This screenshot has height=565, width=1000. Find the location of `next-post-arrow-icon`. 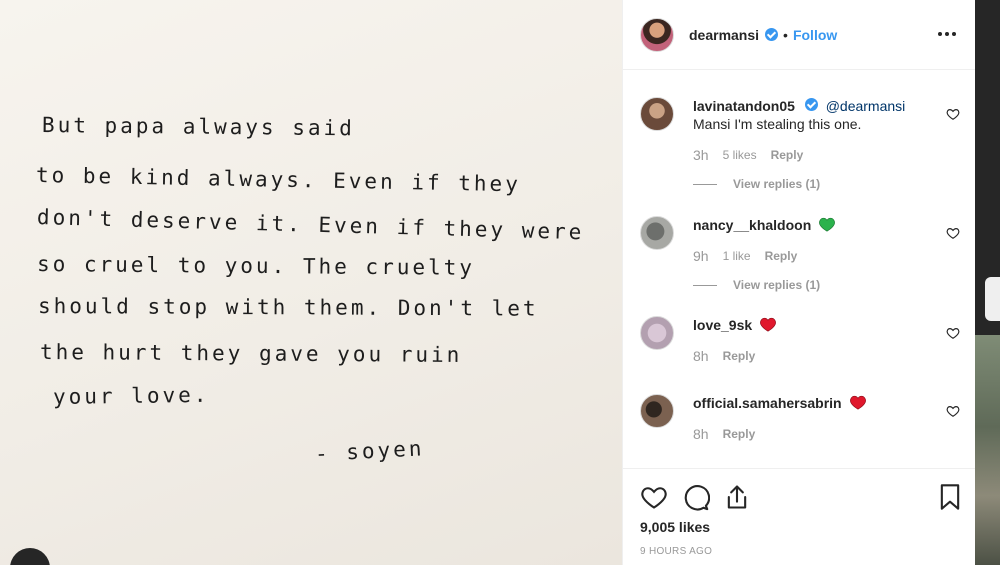

next-post-arrow-icon is located at coordinates (992, 299).